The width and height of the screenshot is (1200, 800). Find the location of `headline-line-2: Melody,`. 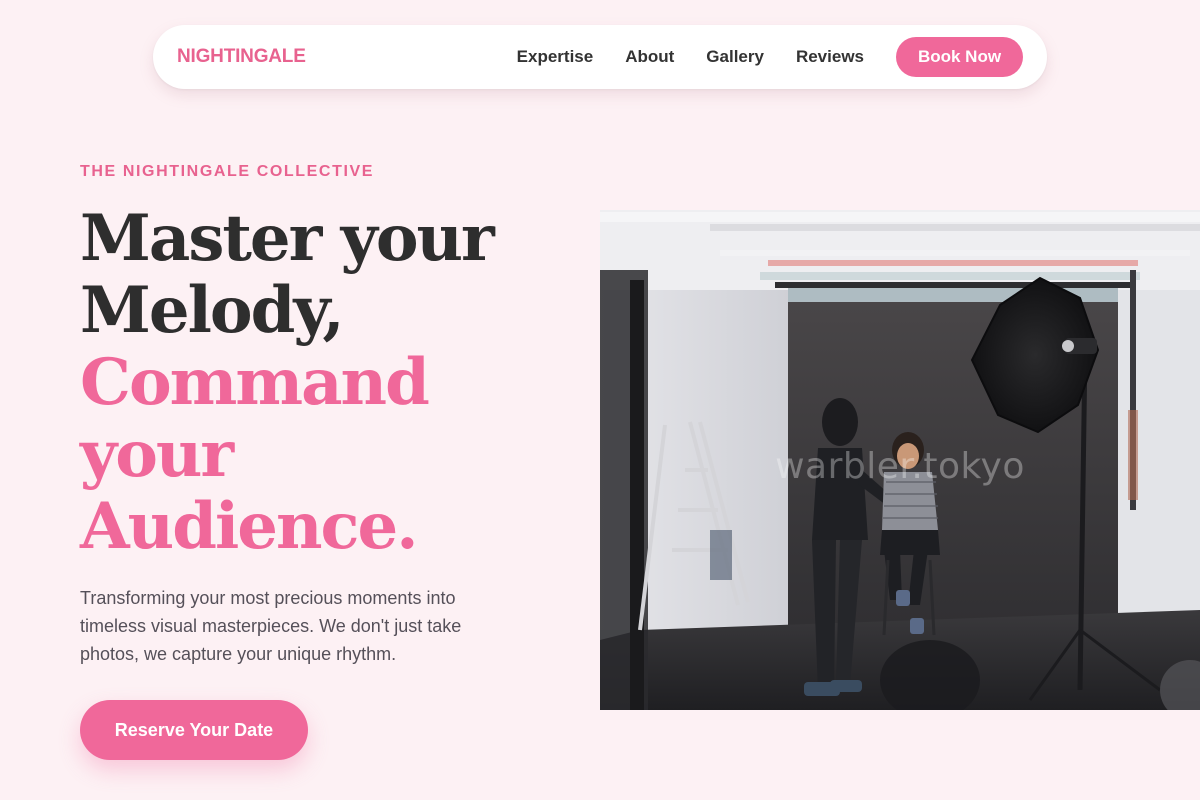

headline-line-2: Melody, is located at coordinates (212, 310).